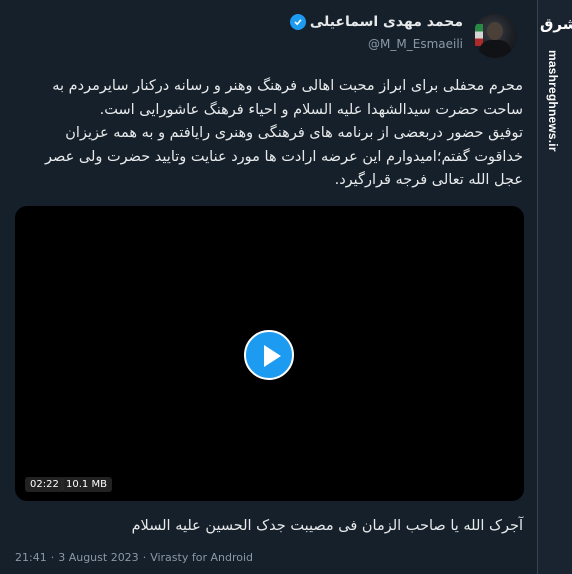 This screenshot has width=572, height=574. What do you see at coordinates (553, 101) in the screenshot?
I see `brand-site: mashreghnews.ir` at bounding box center [553, 101].